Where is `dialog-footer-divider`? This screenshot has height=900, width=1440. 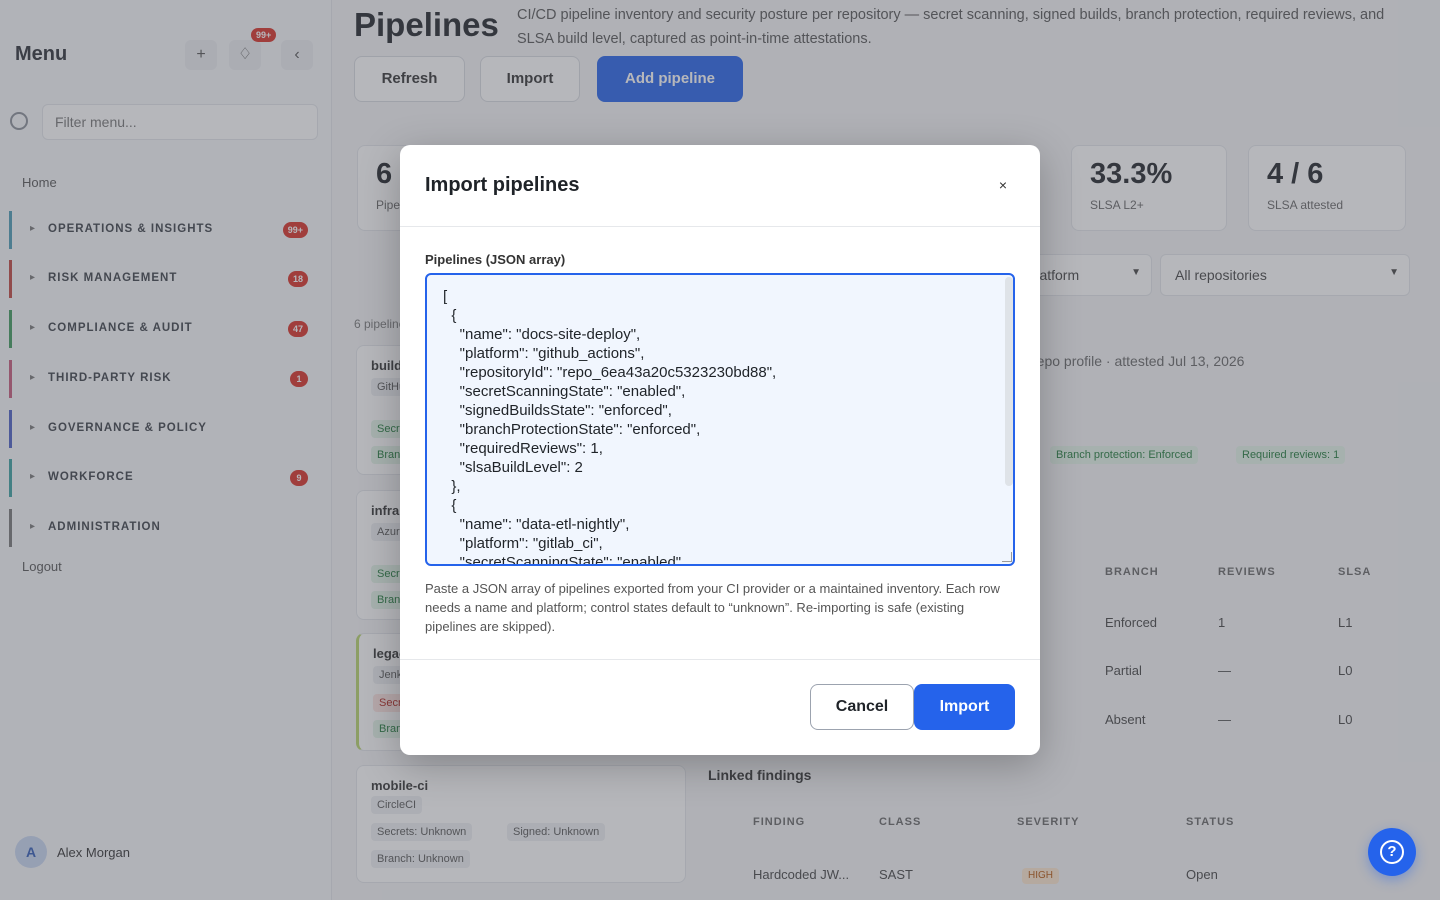
dialog-footer-divider is located at coordinates (720, 659).